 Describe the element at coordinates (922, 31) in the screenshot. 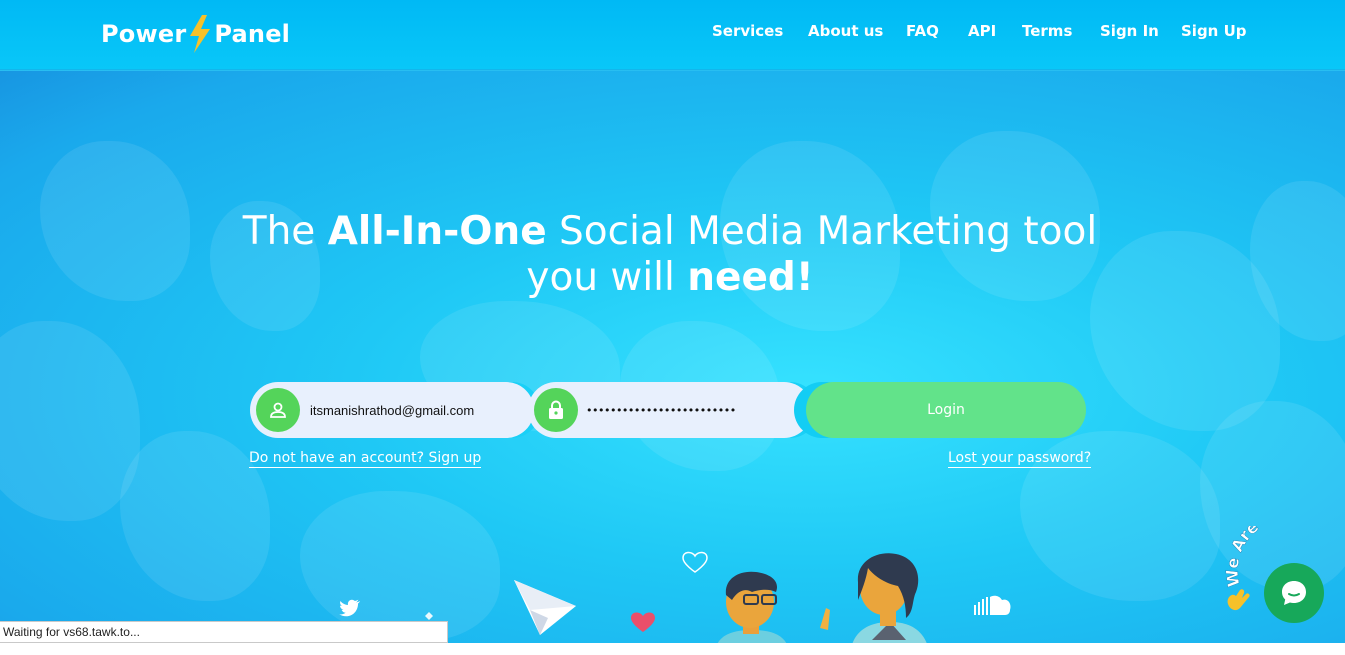

I see `nav-link-faq: FAQ` at that location.